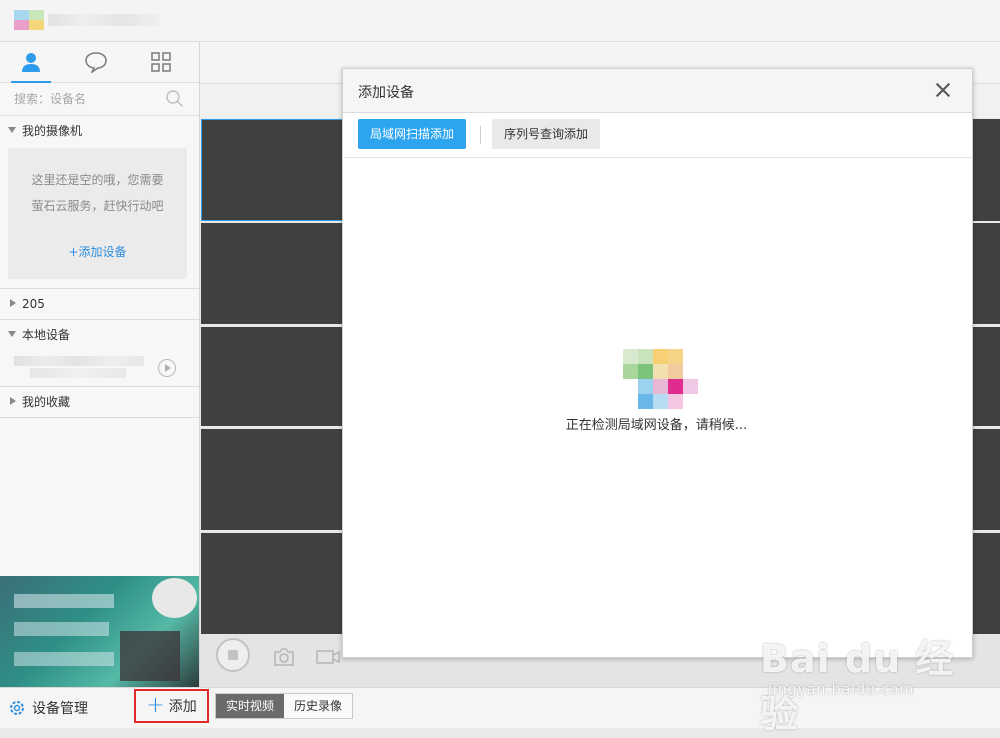  I want to click on empty-message-line2: 萤石云服务，赶快行动吧, so click(97, 206).